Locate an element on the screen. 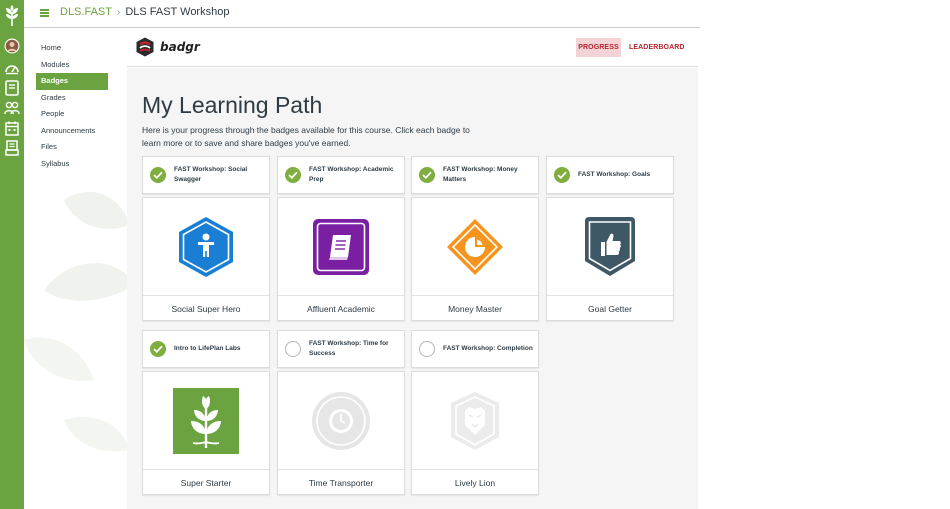 The image size is (950, 509). badge-card-super-starter: Intro to LifePlan Labs Super Starter is located at coordinates (206, 412).